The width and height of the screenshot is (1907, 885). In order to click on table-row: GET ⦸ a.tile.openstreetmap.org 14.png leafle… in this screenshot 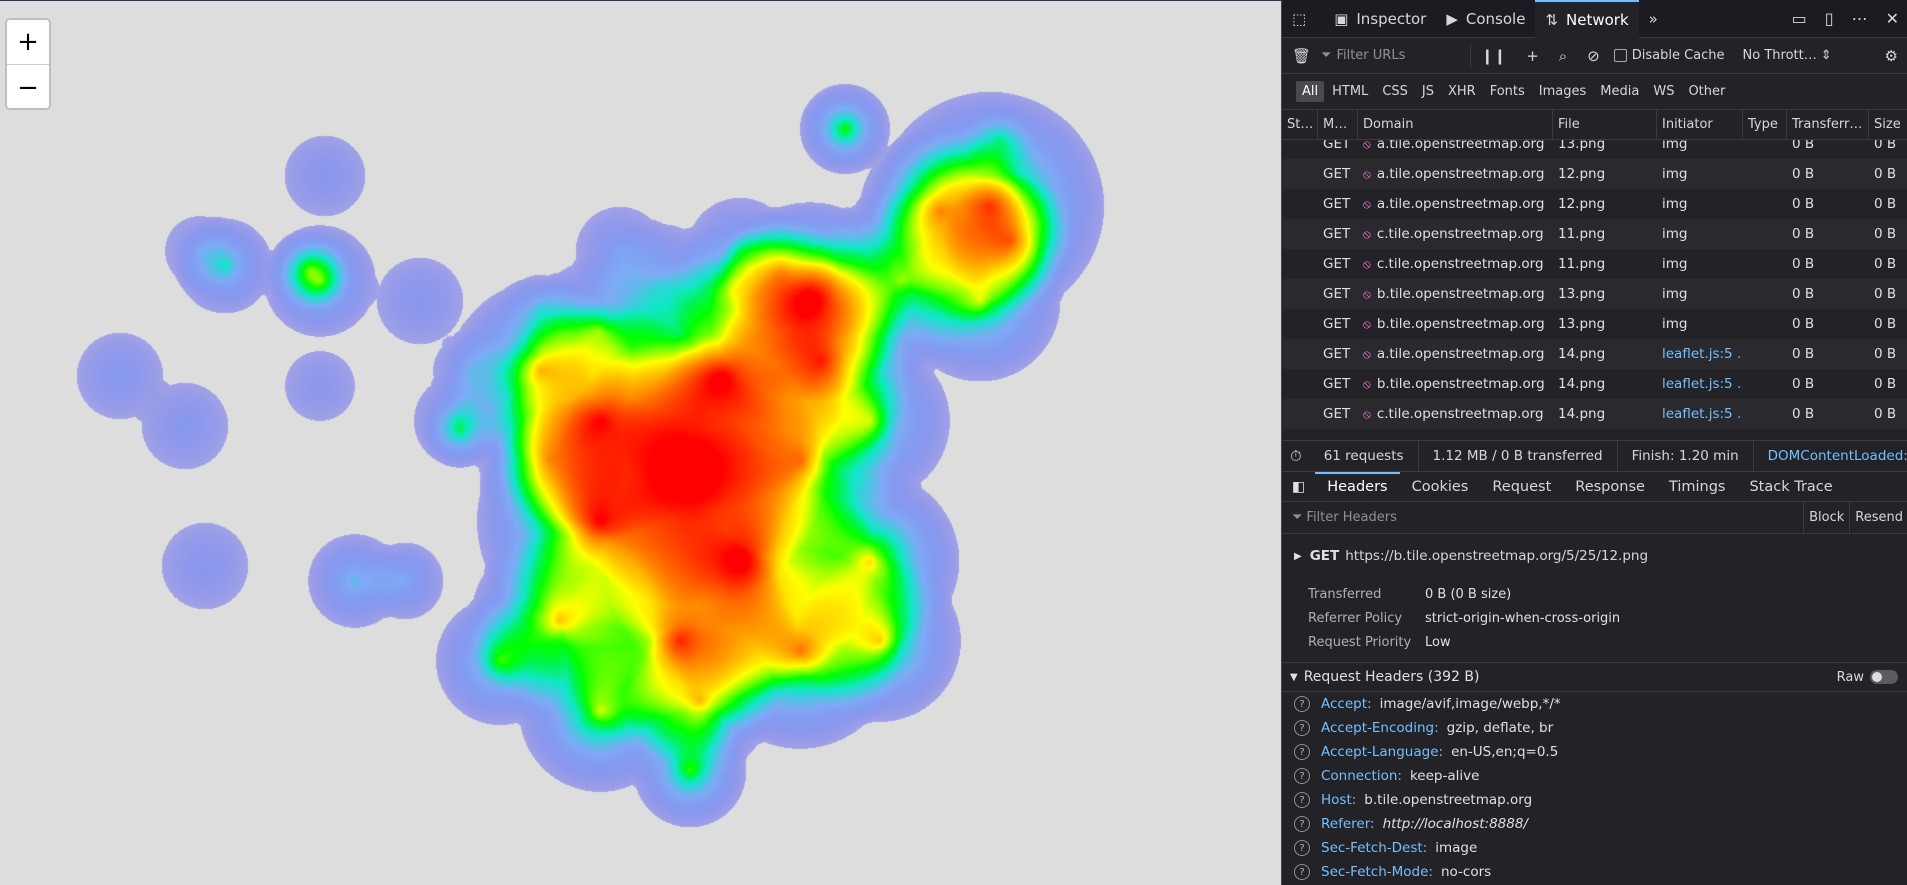, I will do `click(1594, 354)`.